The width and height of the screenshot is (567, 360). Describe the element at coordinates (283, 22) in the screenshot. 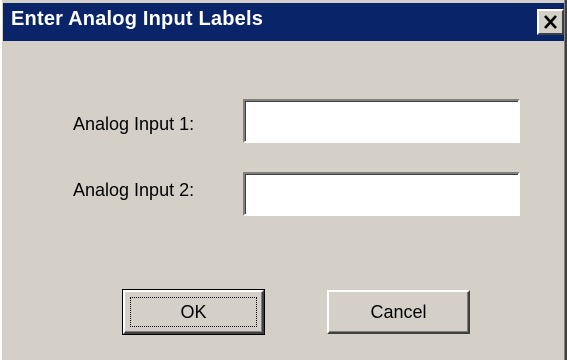

I see `title-bar: Enter Analog Input Labels` at that location.